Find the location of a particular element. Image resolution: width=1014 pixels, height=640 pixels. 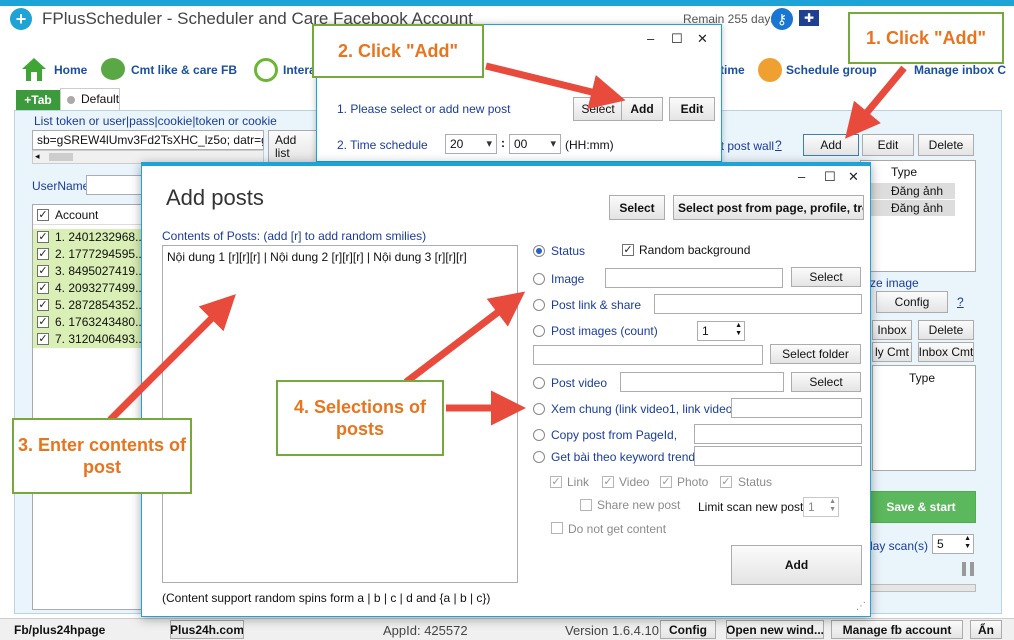

callout-4: 4. Selections of posts is located at coordinates (360, 418).